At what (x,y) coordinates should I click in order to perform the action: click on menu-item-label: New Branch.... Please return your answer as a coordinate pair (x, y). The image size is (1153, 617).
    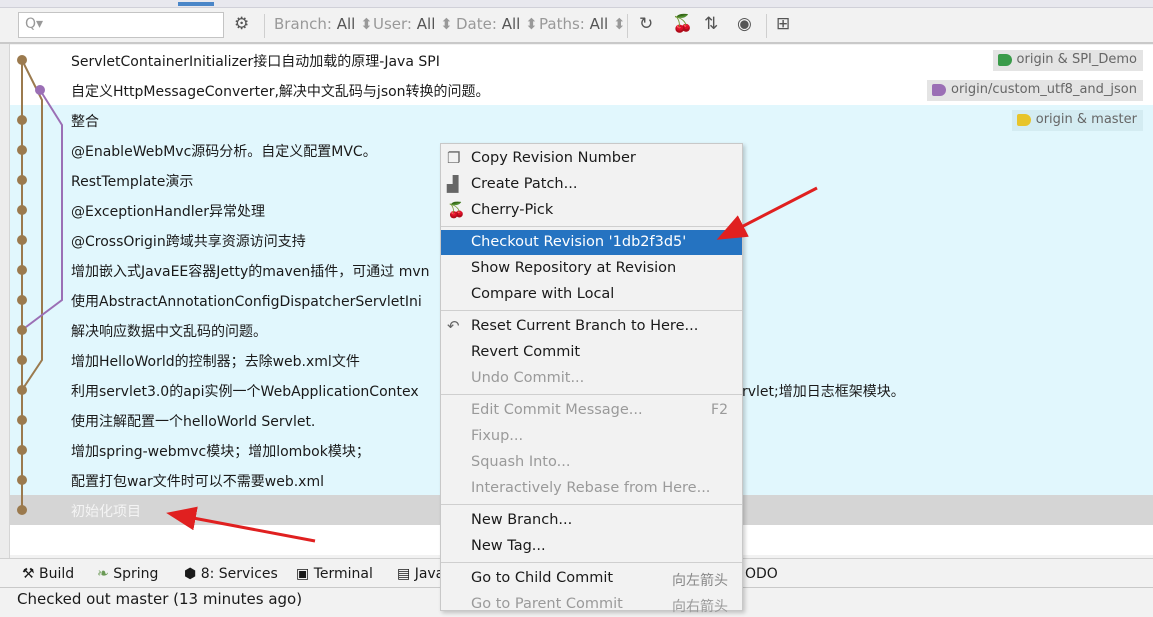
    Looking at the image, I should click on (522, 520).